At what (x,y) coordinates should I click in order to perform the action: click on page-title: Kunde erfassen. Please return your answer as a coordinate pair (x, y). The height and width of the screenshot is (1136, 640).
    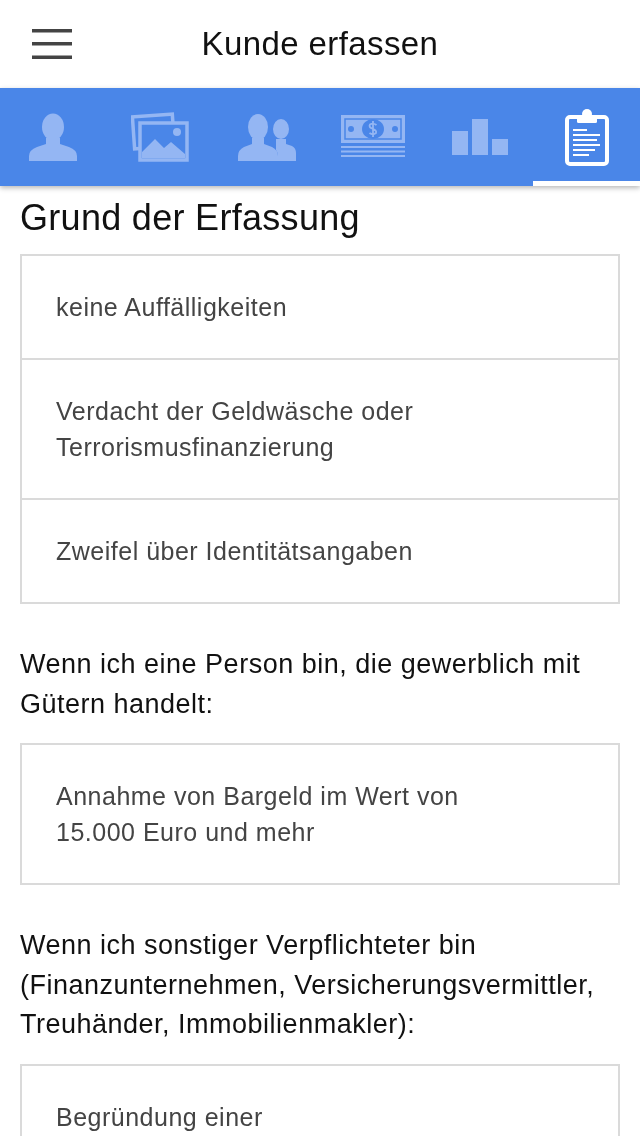
    Looking at the image, I should click on (320, 44).